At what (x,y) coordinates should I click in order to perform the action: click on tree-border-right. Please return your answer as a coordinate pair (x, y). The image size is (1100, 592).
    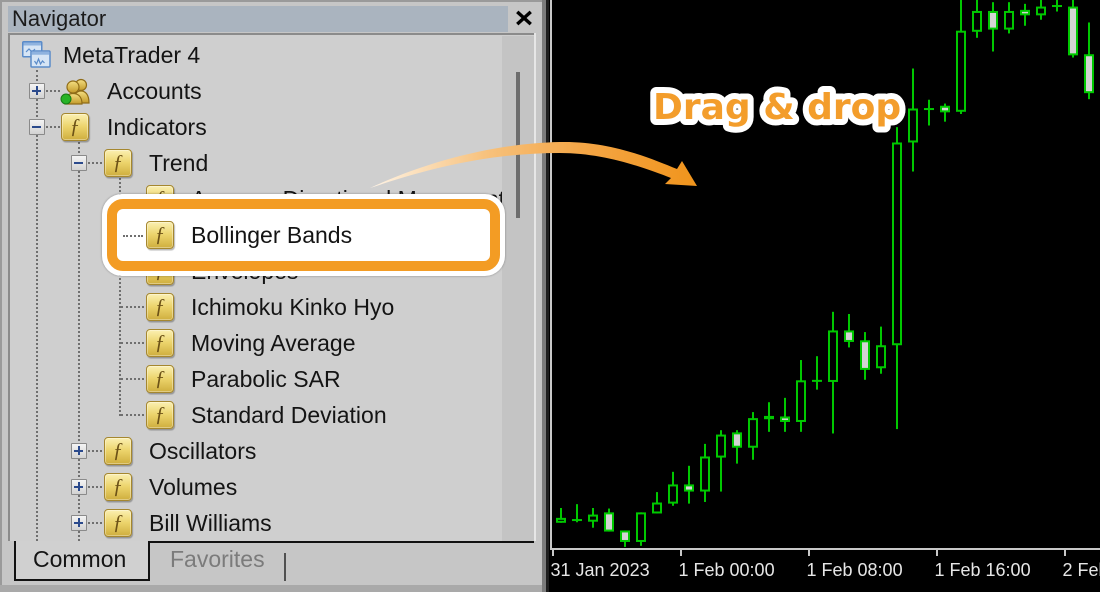
    Looking at the image, I should click on (535, 287).